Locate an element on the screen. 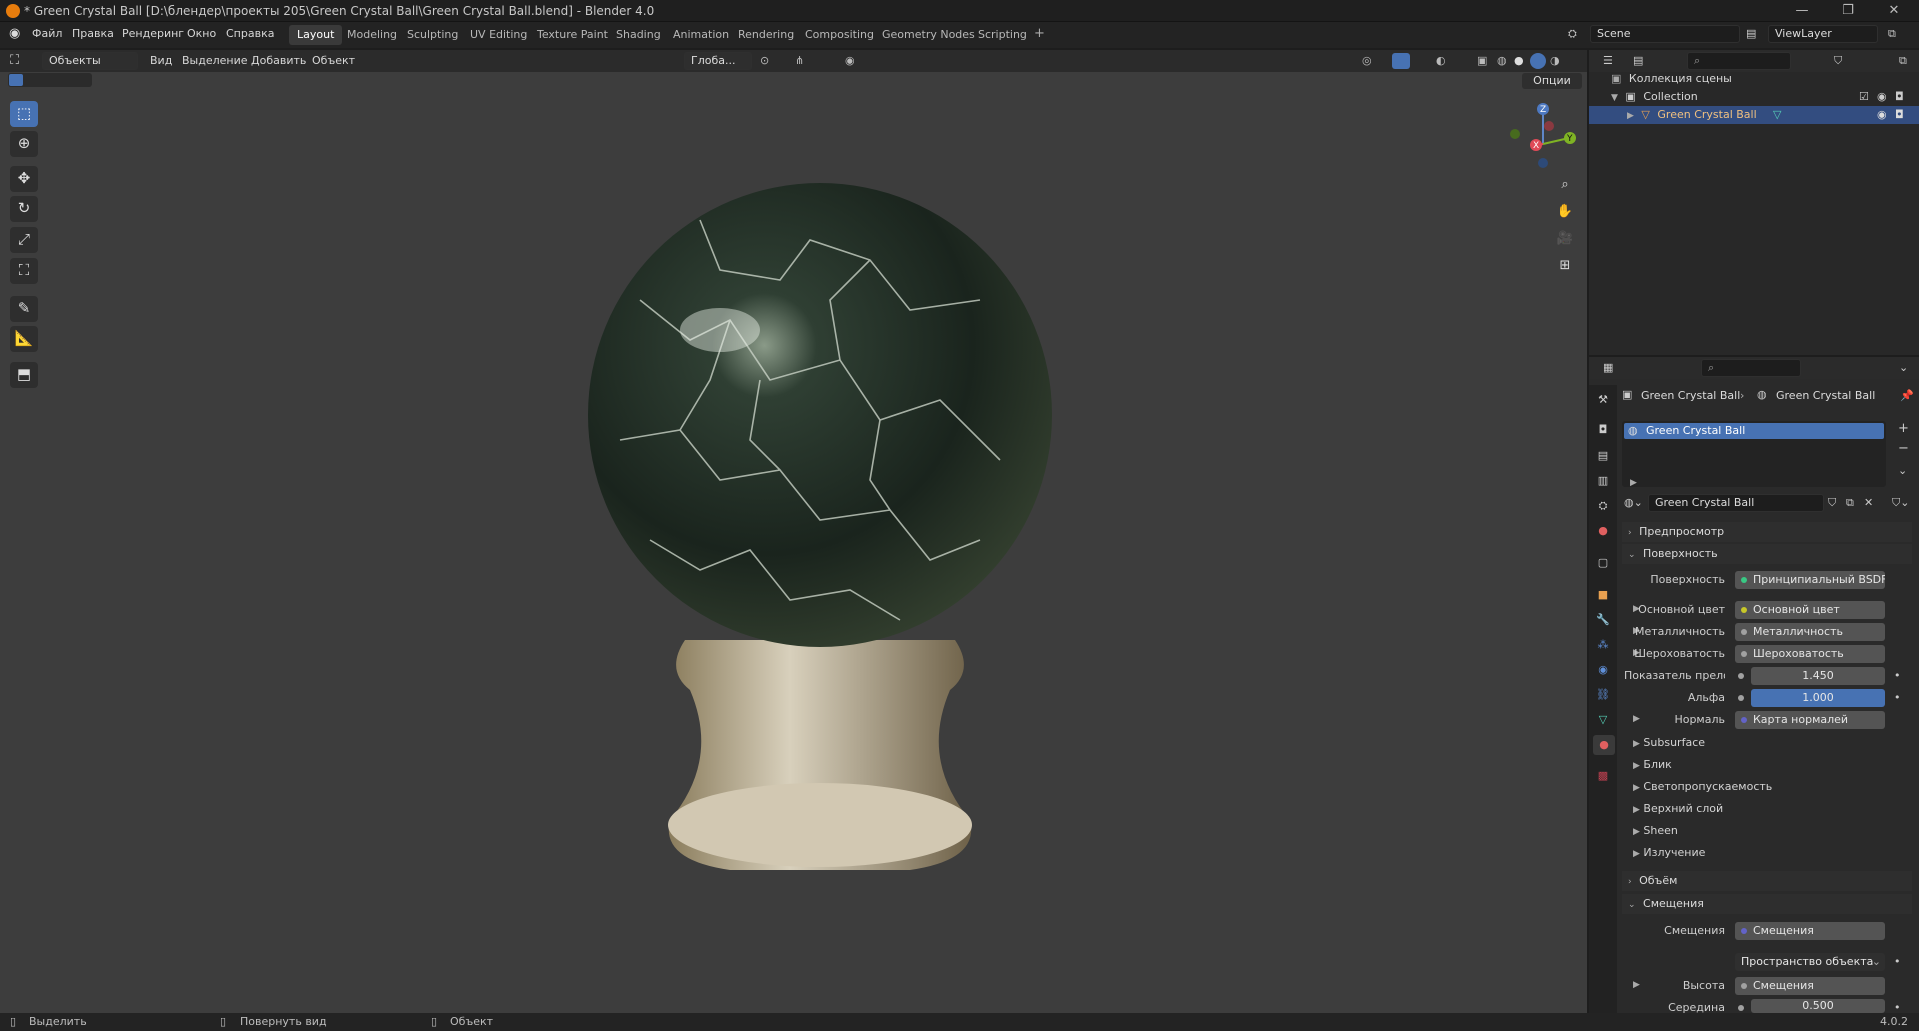 Image resolution: width=1919 pixels, height=1031 pixels. subpanel-subsurface: ▶ Subsurface is located at coordinates (1669, 742).